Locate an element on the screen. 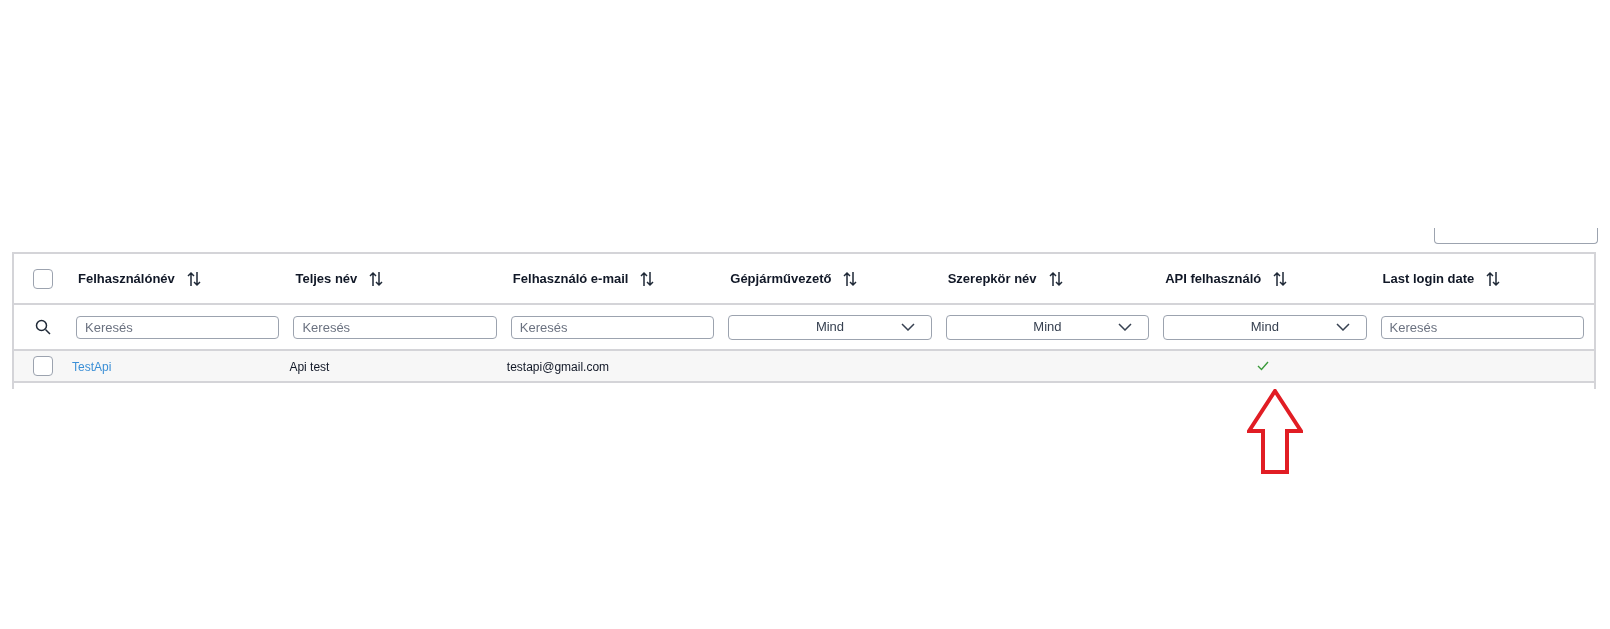  input-field is located at coordinates (1516, 236).